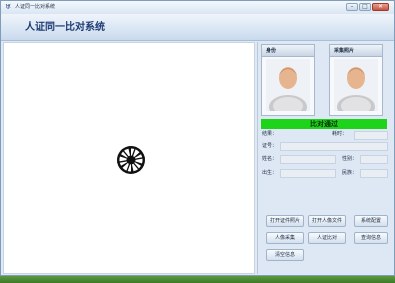 The image size is (395, 283). I want to click on window-controls: – □ ✕, so click(367, 7).